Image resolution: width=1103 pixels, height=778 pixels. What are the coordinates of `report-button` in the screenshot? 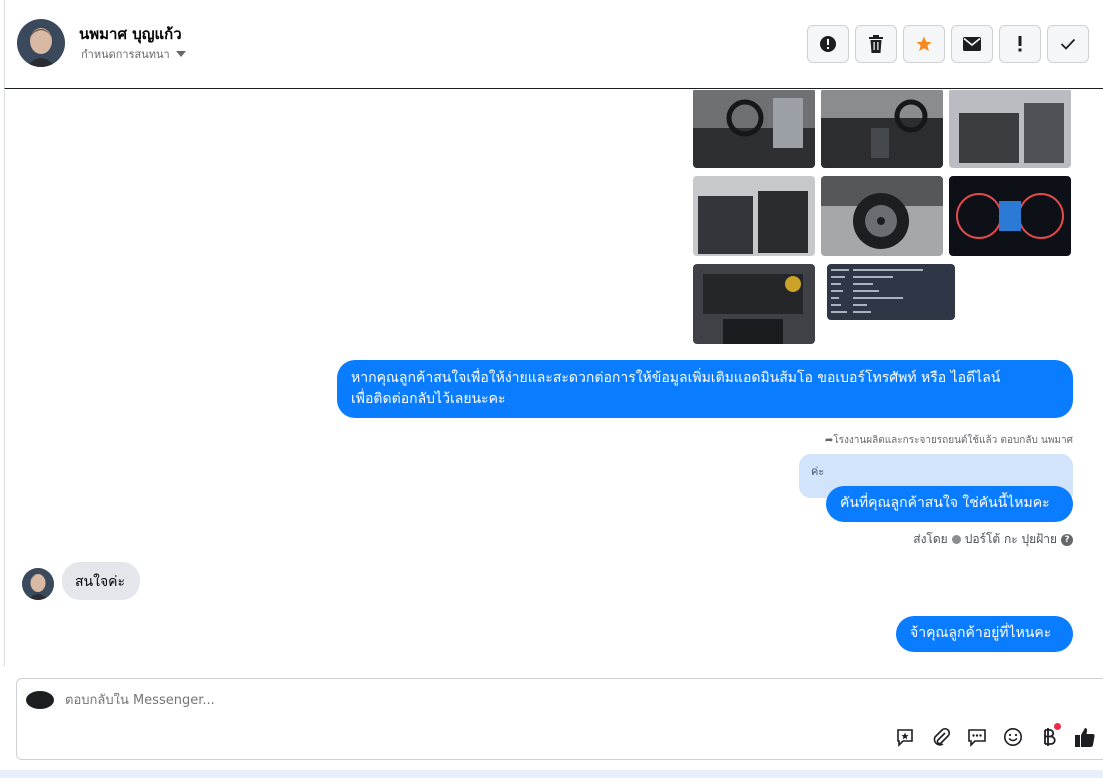 It's located at (828, 44).